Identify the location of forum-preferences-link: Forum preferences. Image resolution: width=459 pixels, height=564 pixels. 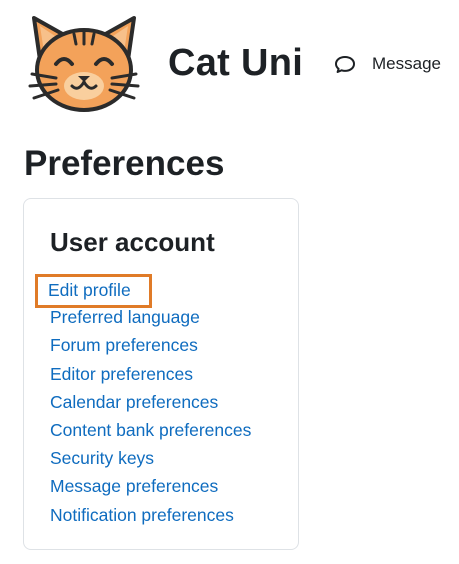
(124, 345).